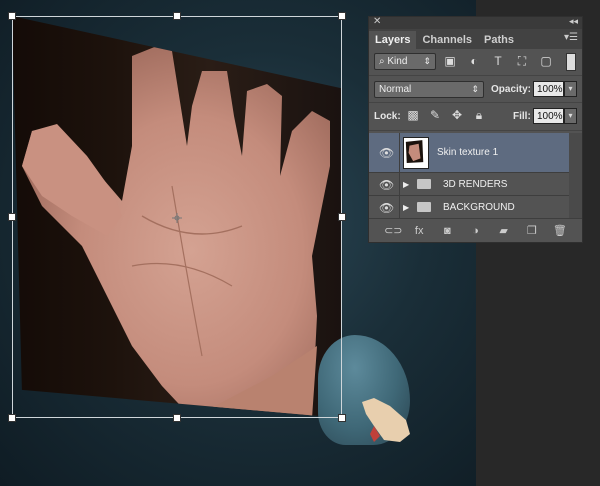  What do you see at coordinates (546, 61) in the screenshot?
I see `smart-object-filter-icon: ▢` at bounding box center [546, 61].